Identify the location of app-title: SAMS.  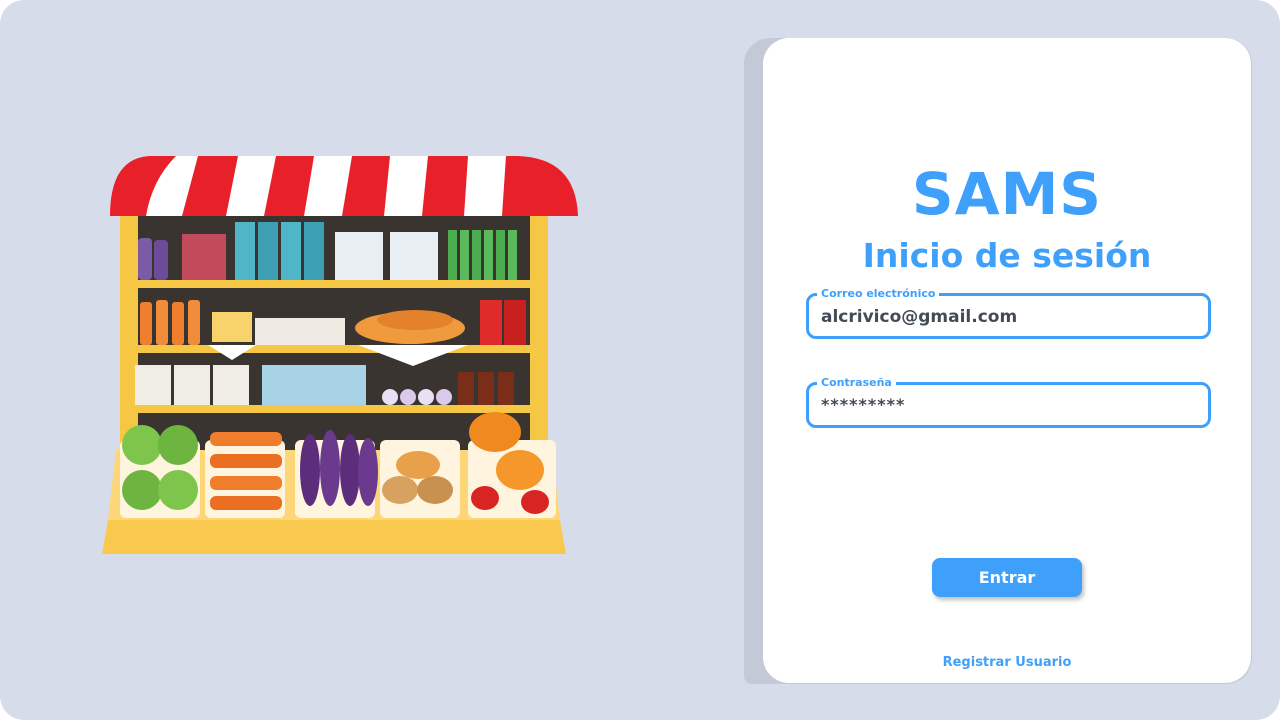
(1007, 194).